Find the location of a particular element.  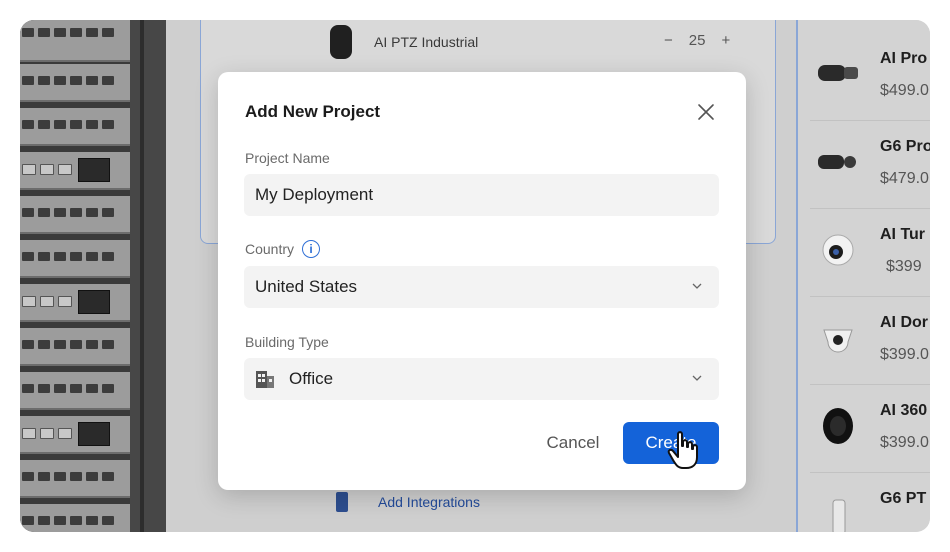

project-name-label: Project Name is located at coordinates (287, 158).